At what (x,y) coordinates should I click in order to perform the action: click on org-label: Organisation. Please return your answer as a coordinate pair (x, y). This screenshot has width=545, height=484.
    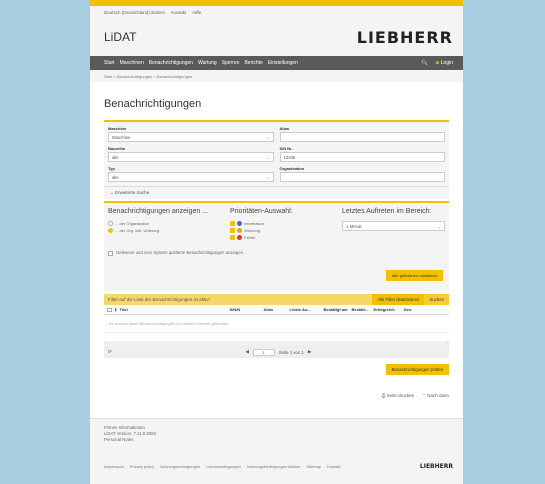
    Looking at the image, I should click on (292, 168).